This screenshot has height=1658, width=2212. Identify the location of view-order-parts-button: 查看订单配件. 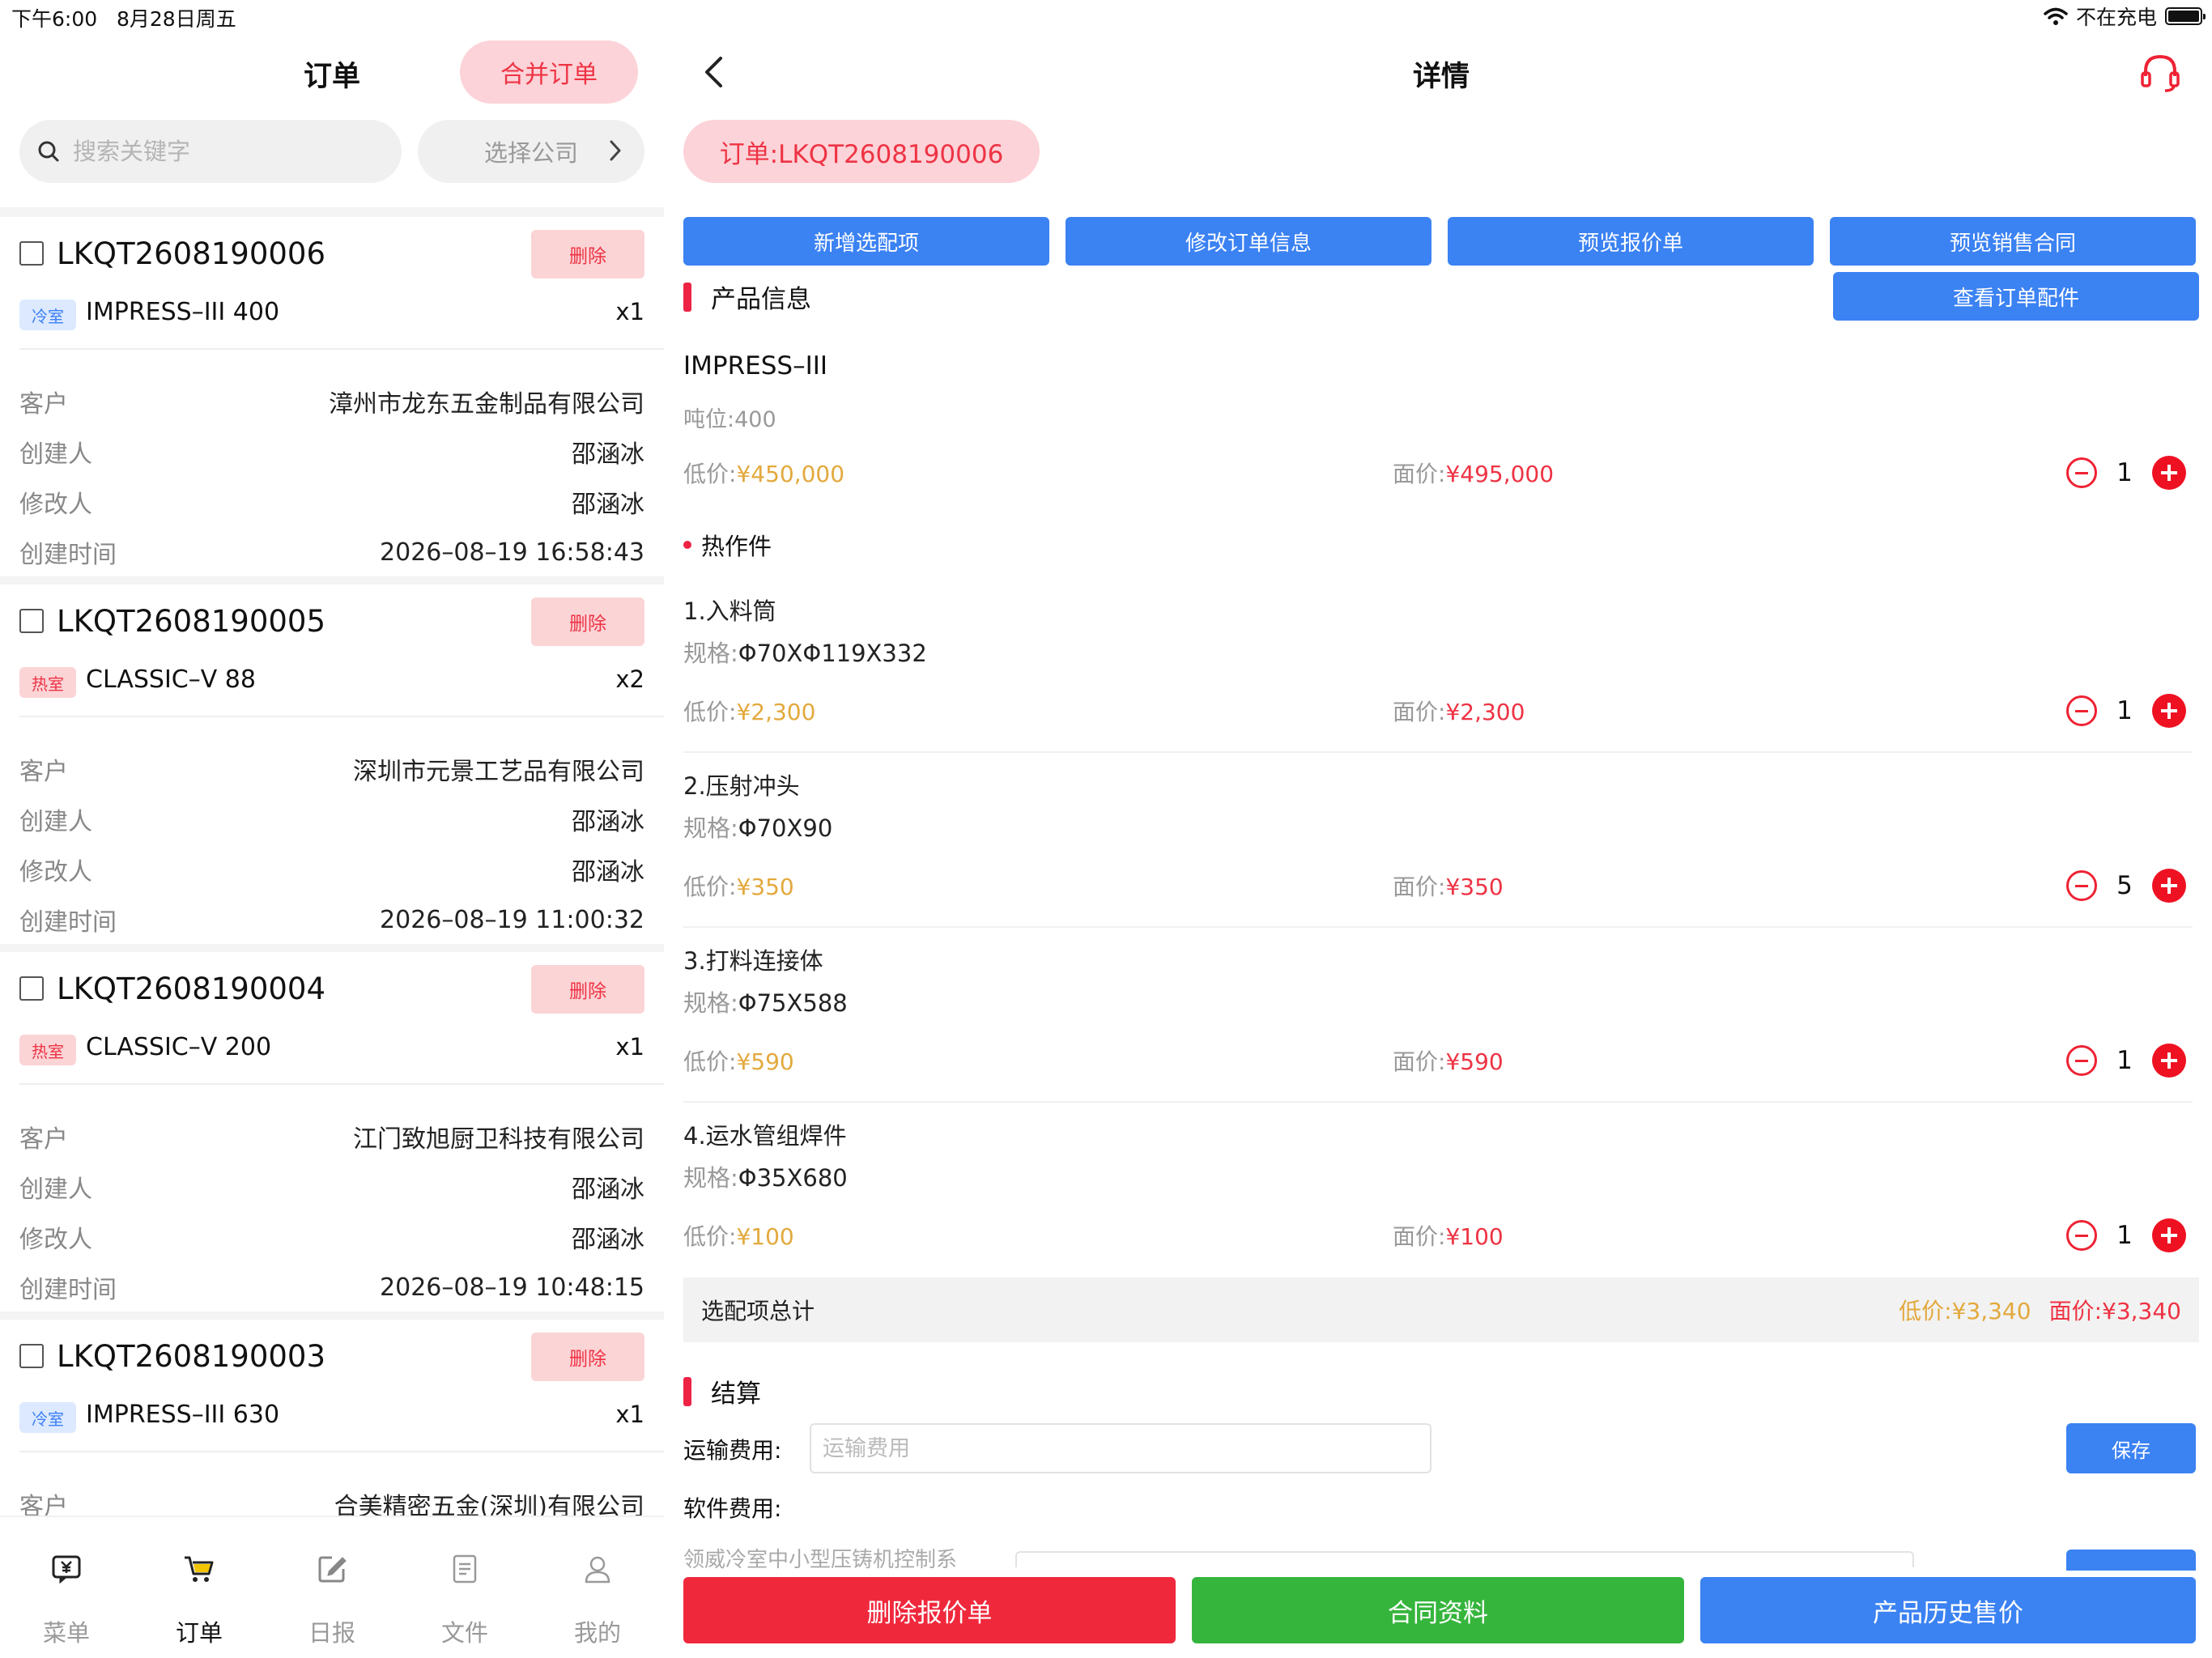
(2016, 296).